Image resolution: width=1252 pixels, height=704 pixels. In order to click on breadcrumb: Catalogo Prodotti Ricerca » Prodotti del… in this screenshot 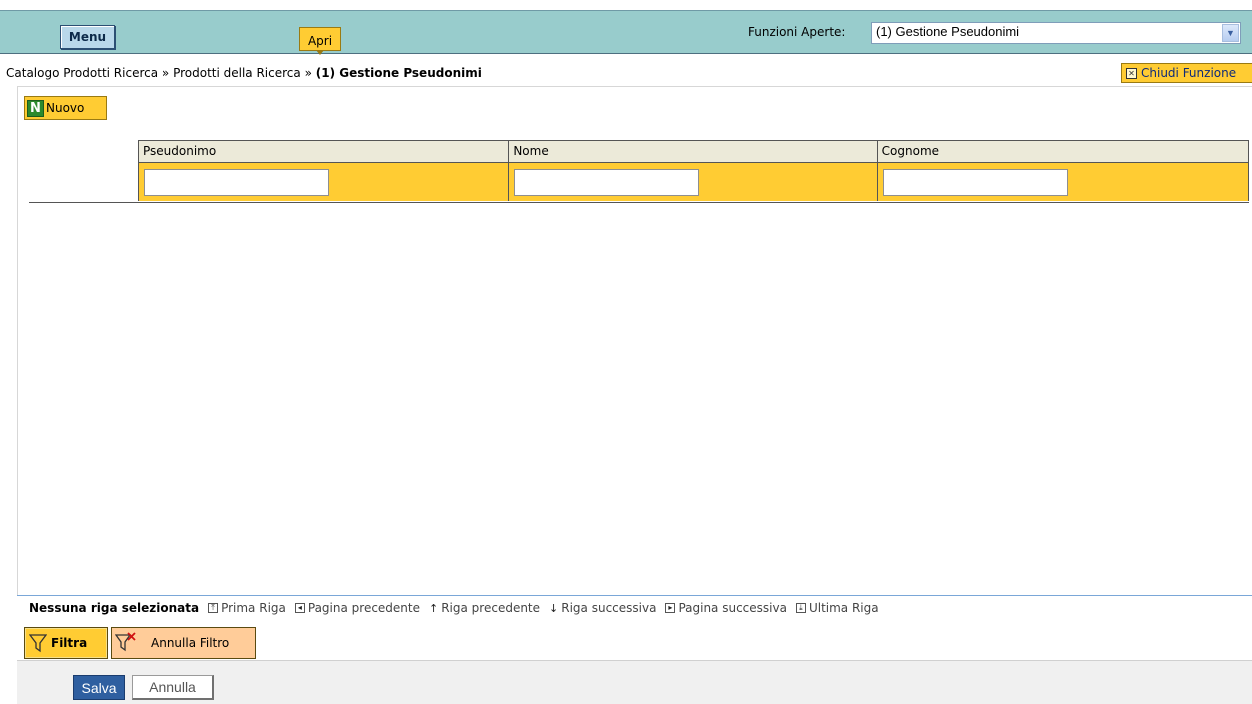, I will do `click(244, 73)`.